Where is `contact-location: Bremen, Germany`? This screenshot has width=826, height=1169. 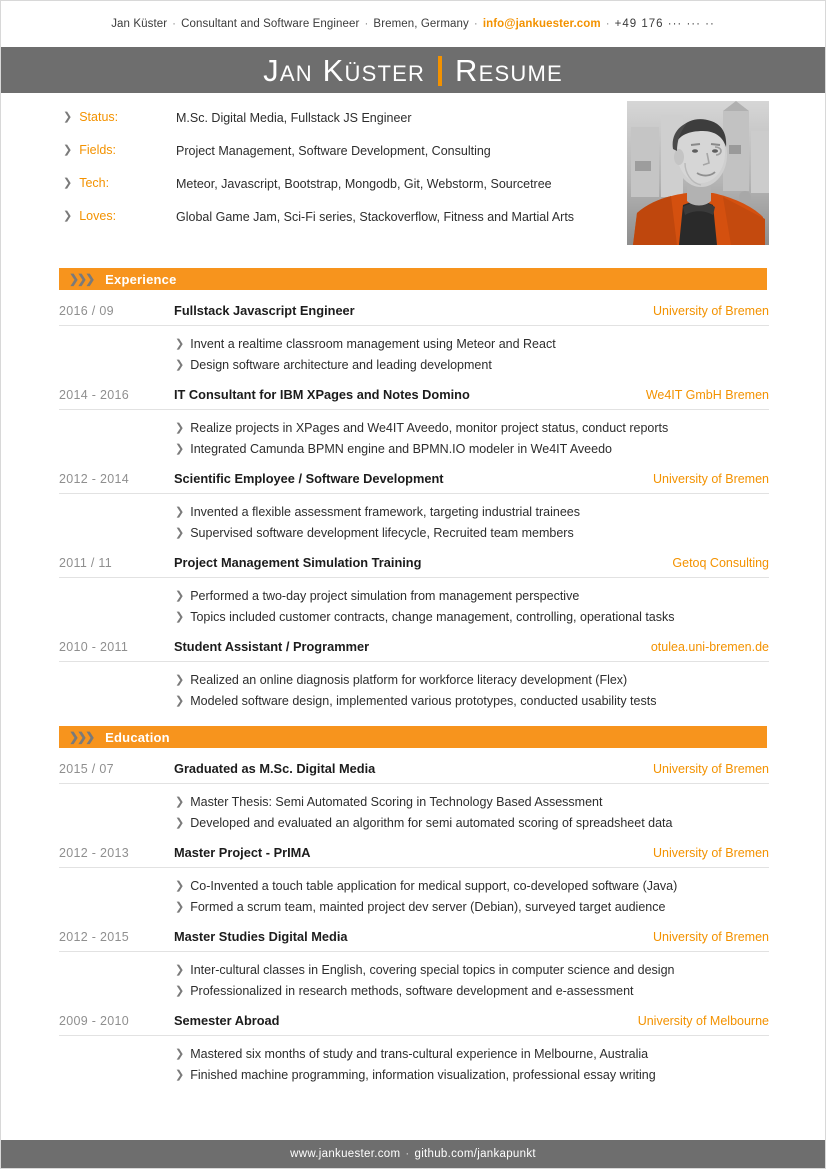 contact-location: Bremen, Germany is located at coordinates (421, 24).